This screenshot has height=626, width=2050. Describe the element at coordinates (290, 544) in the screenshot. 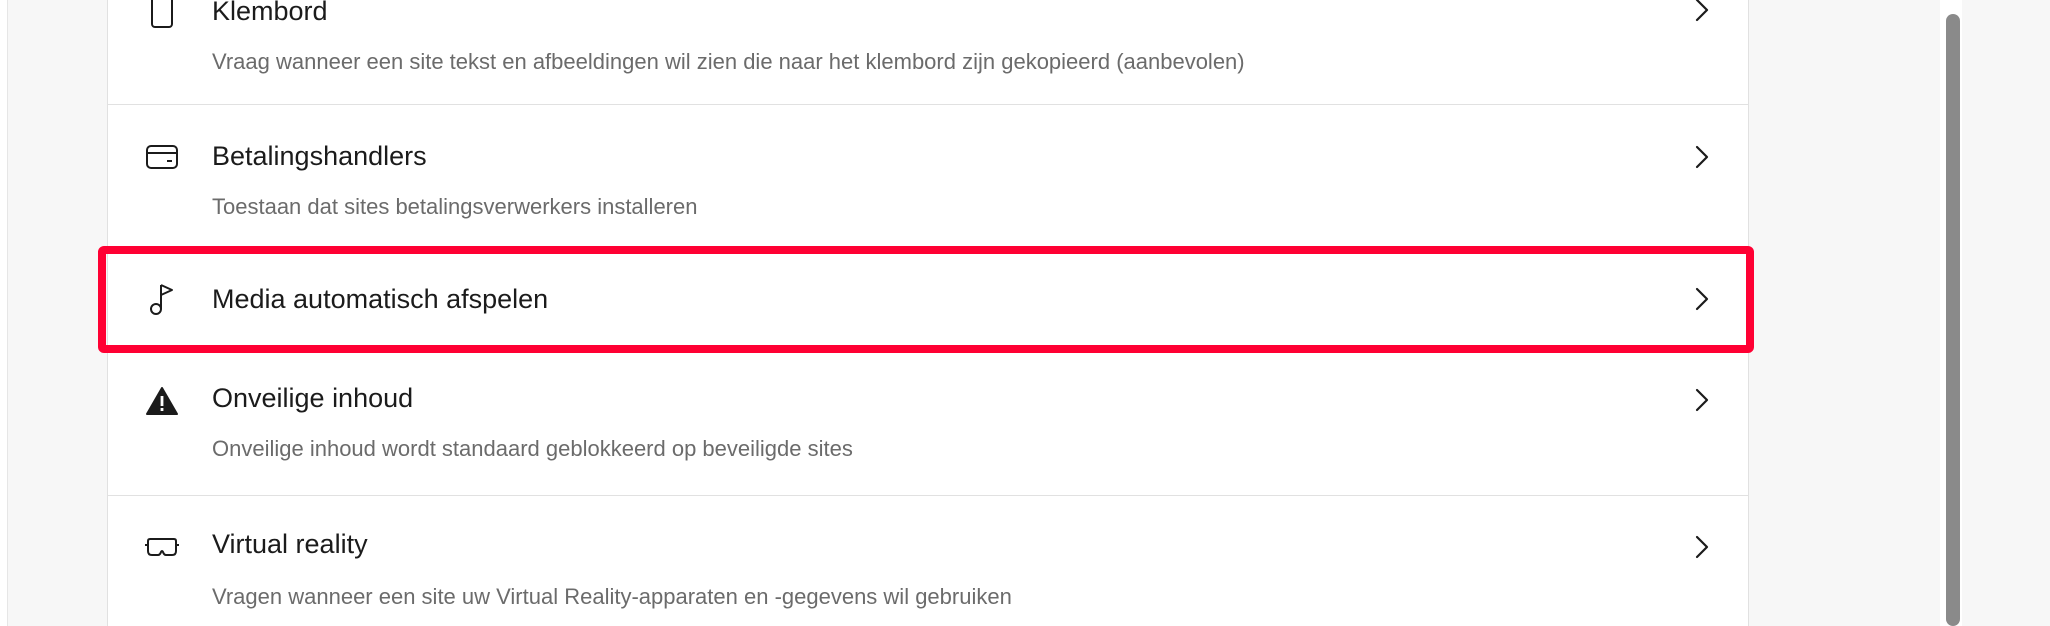

I see `setting-title: Virtual reality` at that location.